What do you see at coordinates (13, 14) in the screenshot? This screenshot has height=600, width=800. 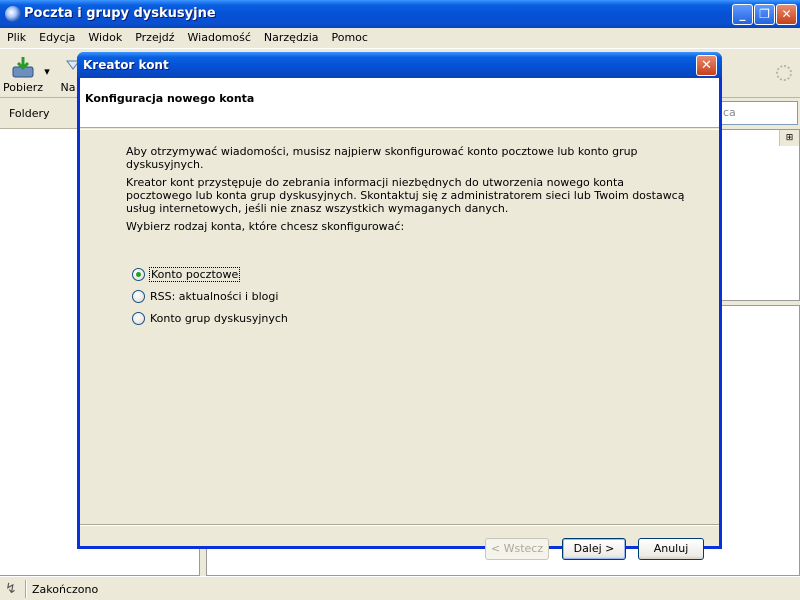 I see `app-icon` at bounding box center [13, 14].